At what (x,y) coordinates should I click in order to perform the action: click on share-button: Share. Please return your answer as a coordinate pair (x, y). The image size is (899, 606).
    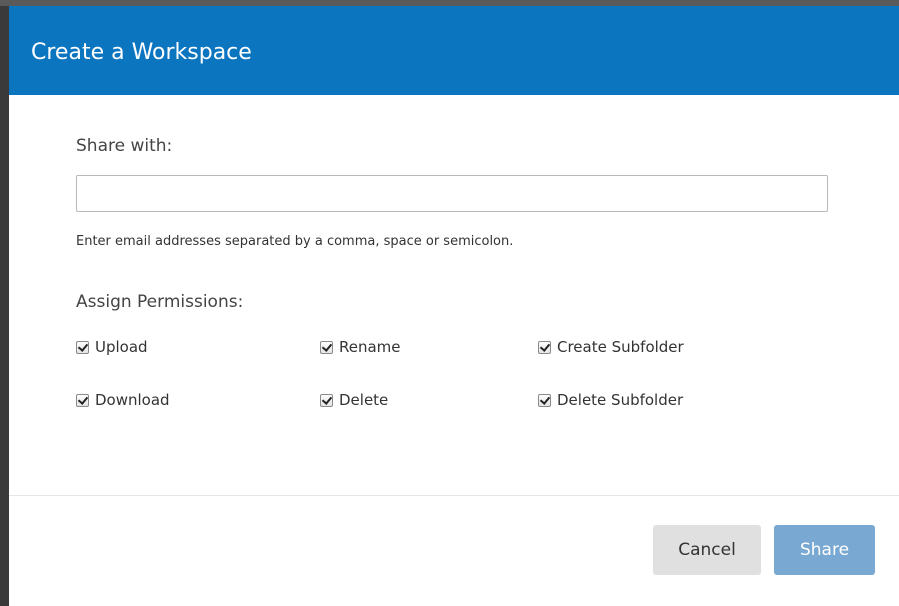
    Looking at the image, I should click on (824, 550).